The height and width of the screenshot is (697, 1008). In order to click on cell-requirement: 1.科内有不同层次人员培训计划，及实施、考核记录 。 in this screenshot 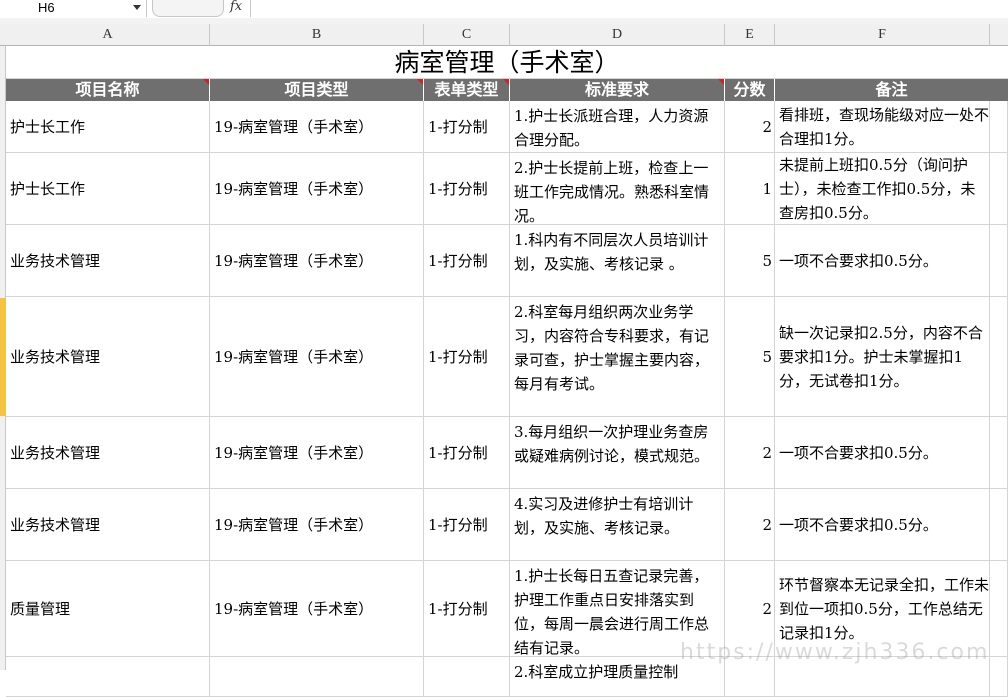, I will do `click(617, 261)`.